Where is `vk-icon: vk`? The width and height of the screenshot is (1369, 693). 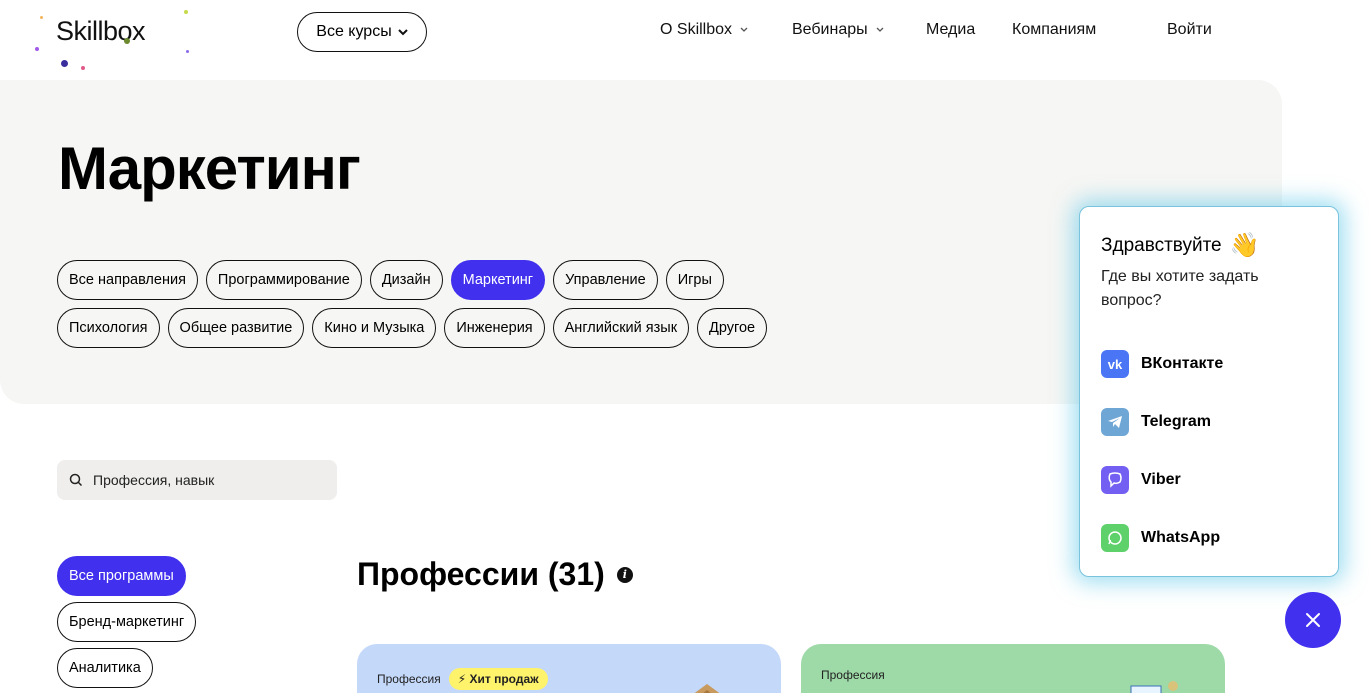 vk-icon: vk is located at coordinates (1115, 364).